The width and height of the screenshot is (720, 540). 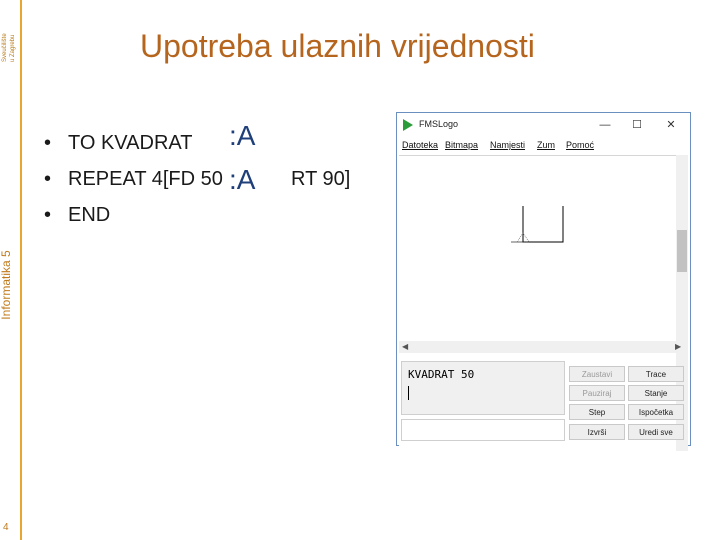 What do you see at coordinates (597, 393) in the screenshot?
I see `pauza-button: Pauziraj` at bounding box center [597, 393].